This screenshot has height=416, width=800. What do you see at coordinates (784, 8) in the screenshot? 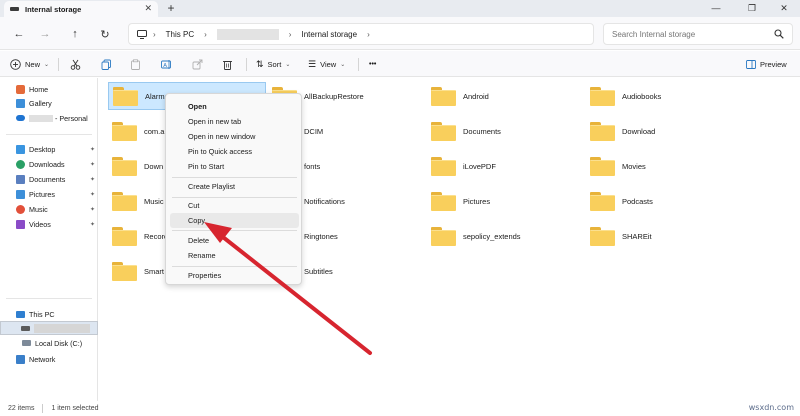
I see `close-window-button: ✕` at bounding box center [784, 8].